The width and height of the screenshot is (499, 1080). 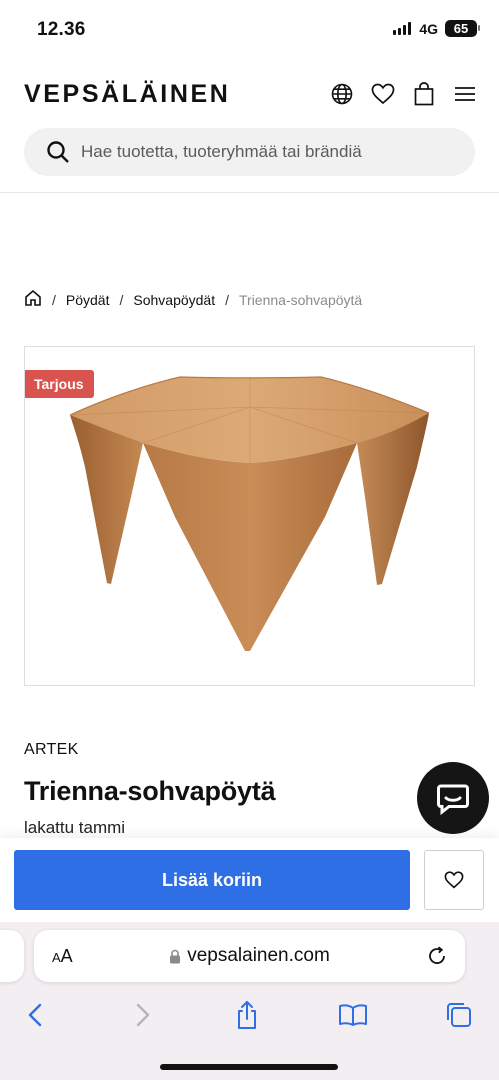 I want to click on search-input, so click(x=261, y=152).